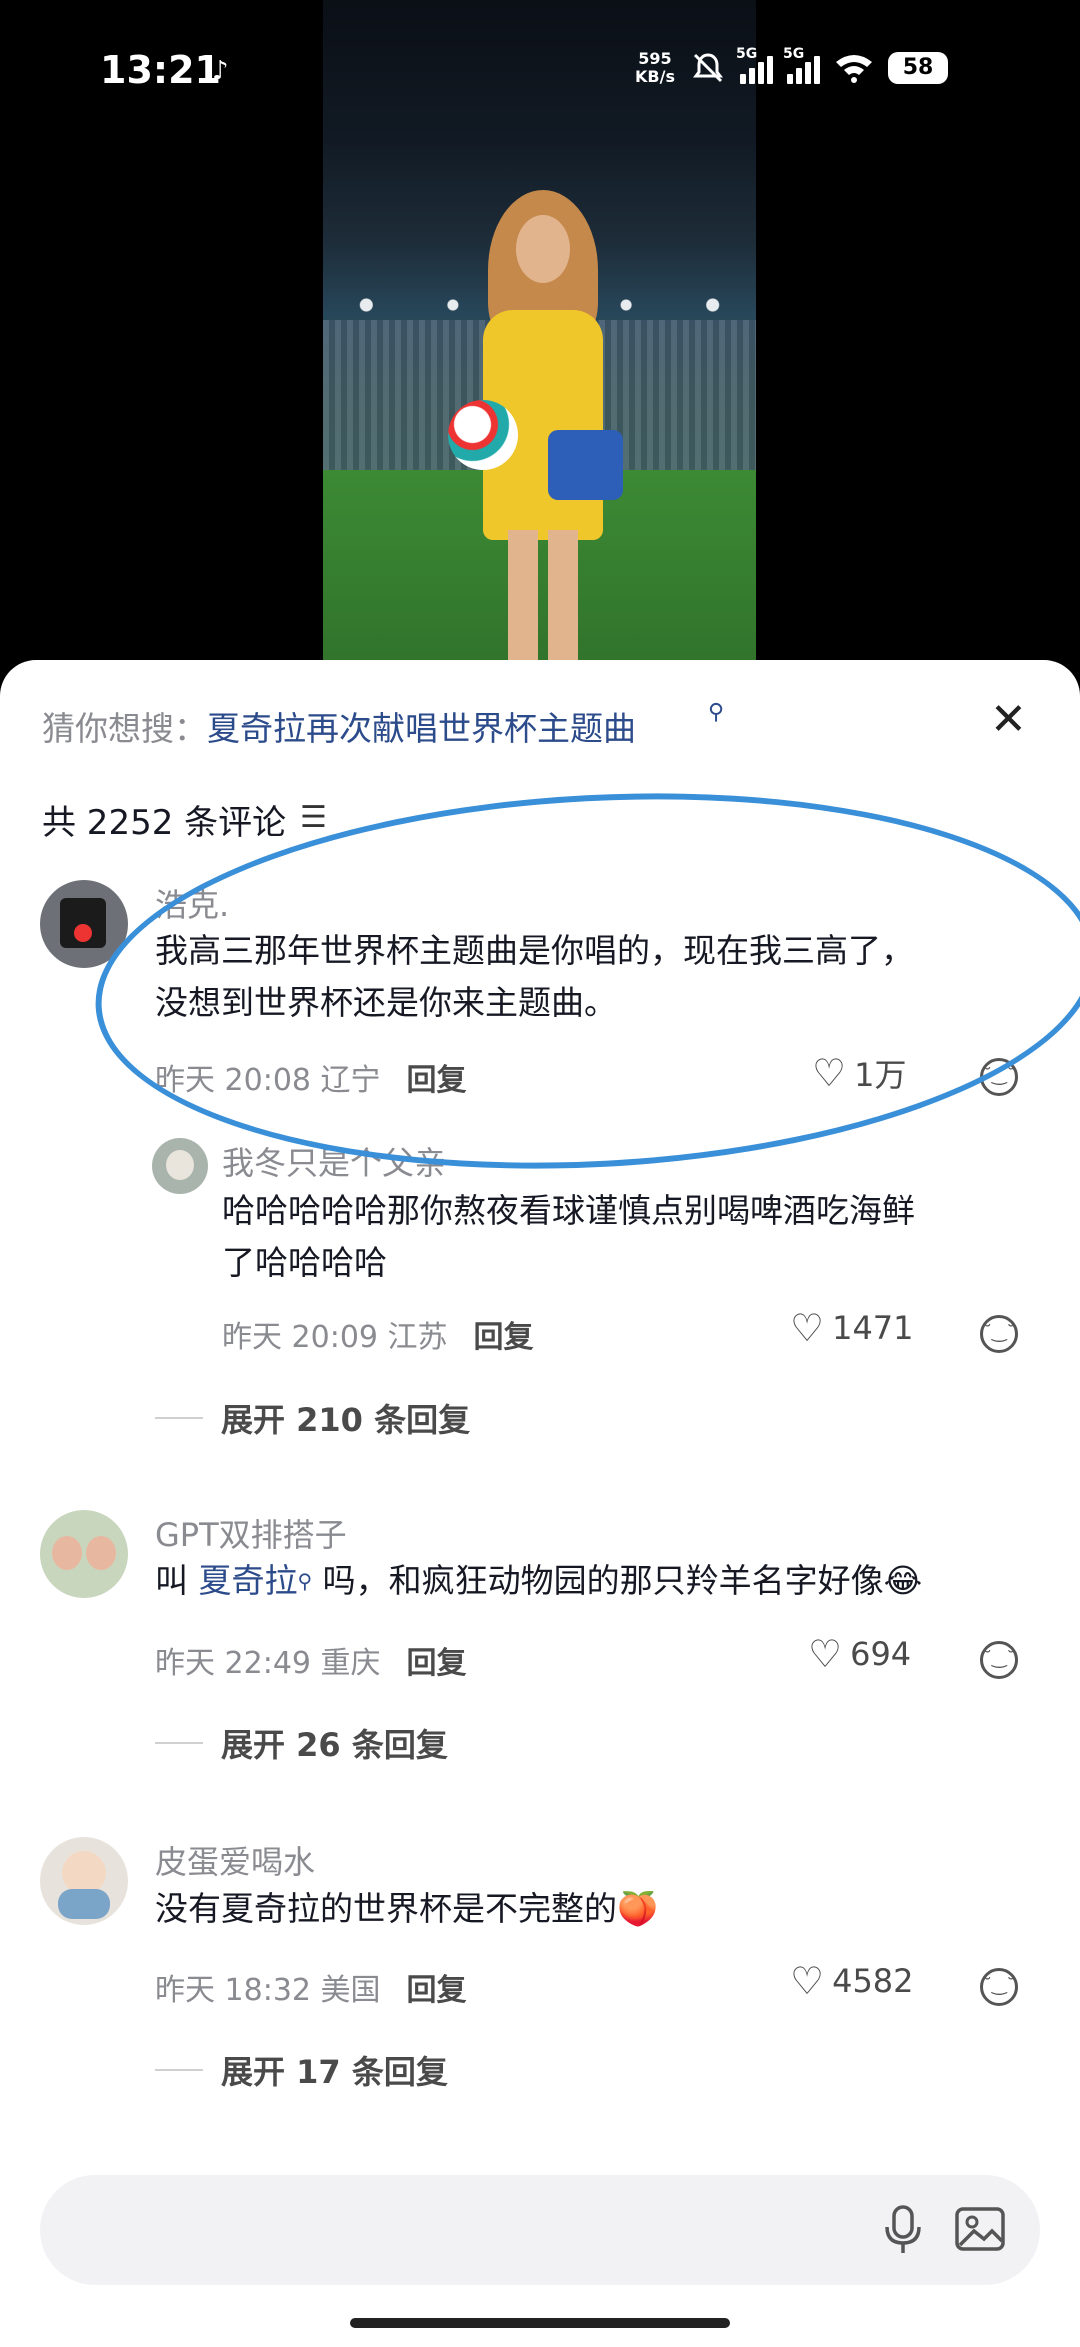 The image size is (1080, 2347). What do you see at coordinates (881, 1654) in the screenshot?
I see `like-count: 694` at bounding box center [881, 1654].